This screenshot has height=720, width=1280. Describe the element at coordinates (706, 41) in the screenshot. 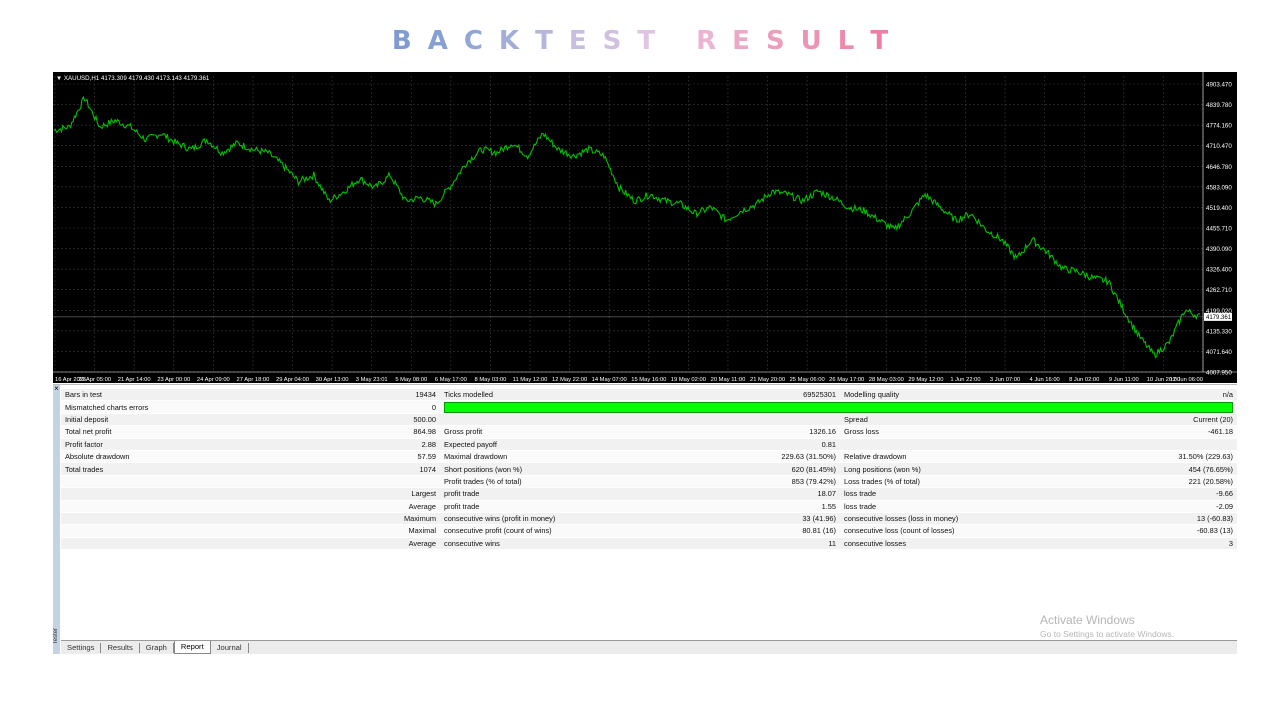

I see `banner-letter: R` at that location.